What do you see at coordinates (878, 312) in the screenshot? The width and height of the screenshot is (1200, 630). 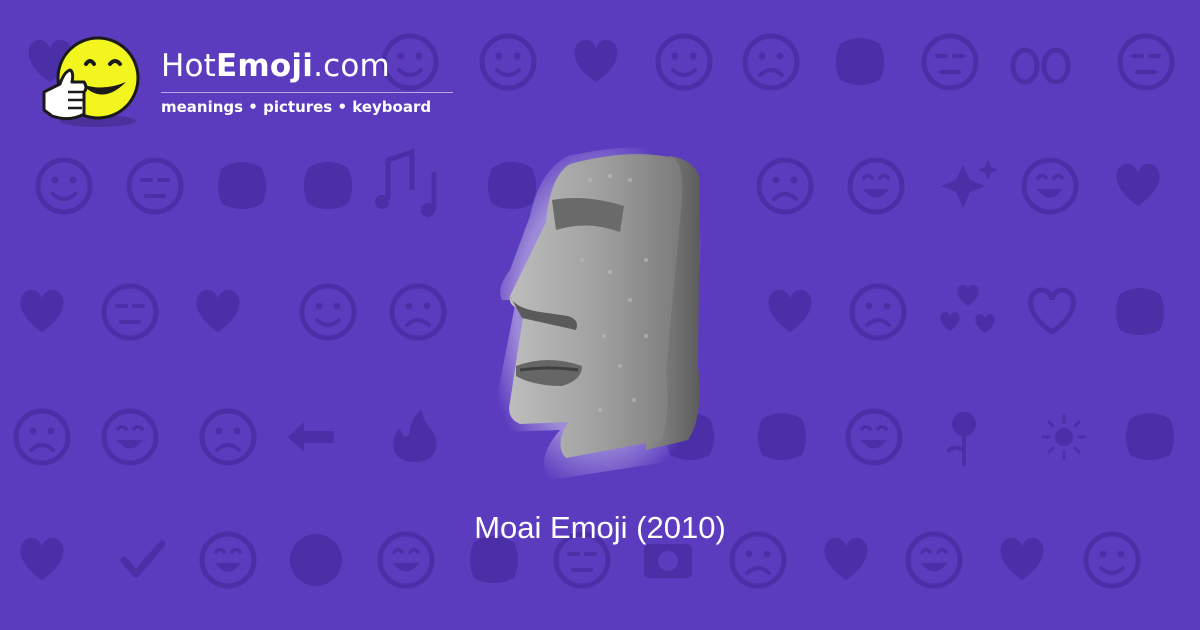 I see `tired-face-icon` at bounding box center [878, 312].